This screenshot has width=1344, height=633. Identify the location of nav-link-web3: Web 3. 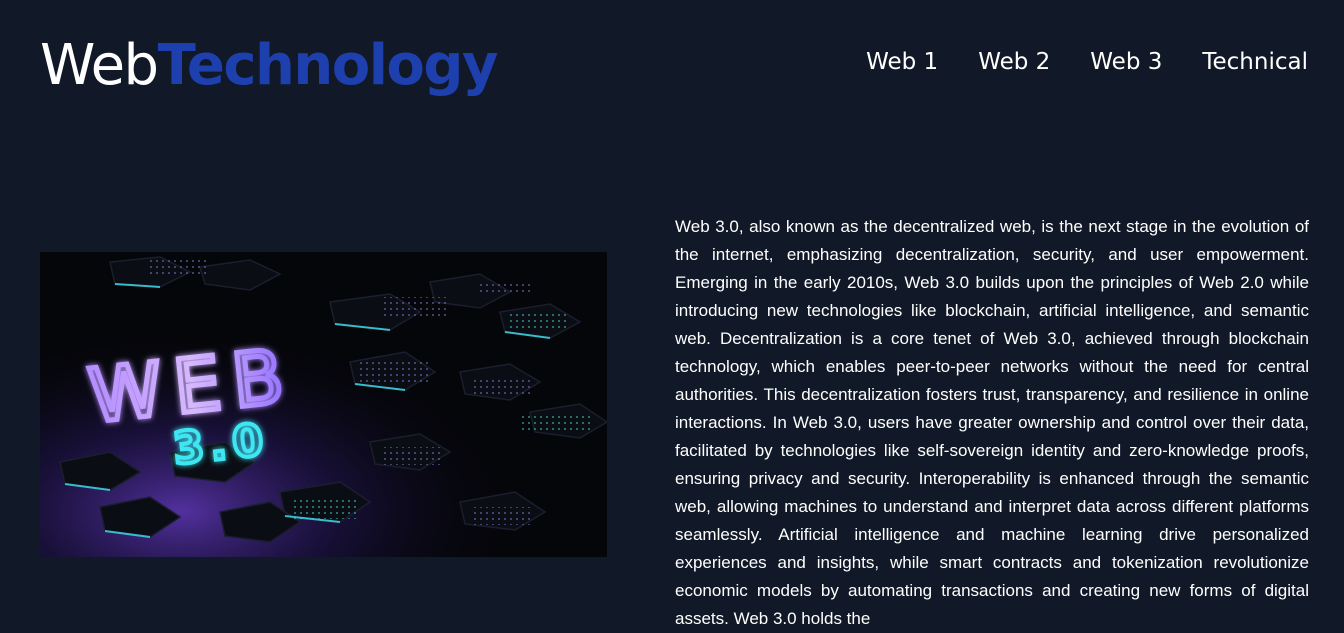
(1126, 62).